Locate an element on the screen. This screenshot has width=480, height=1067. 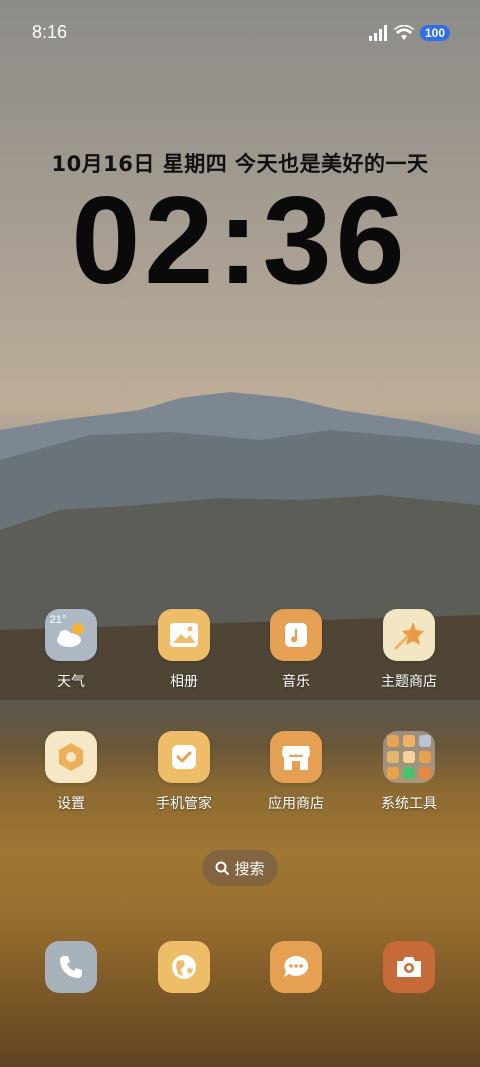
status-bar: 8:16 100 is located at coordinates (240, 34).